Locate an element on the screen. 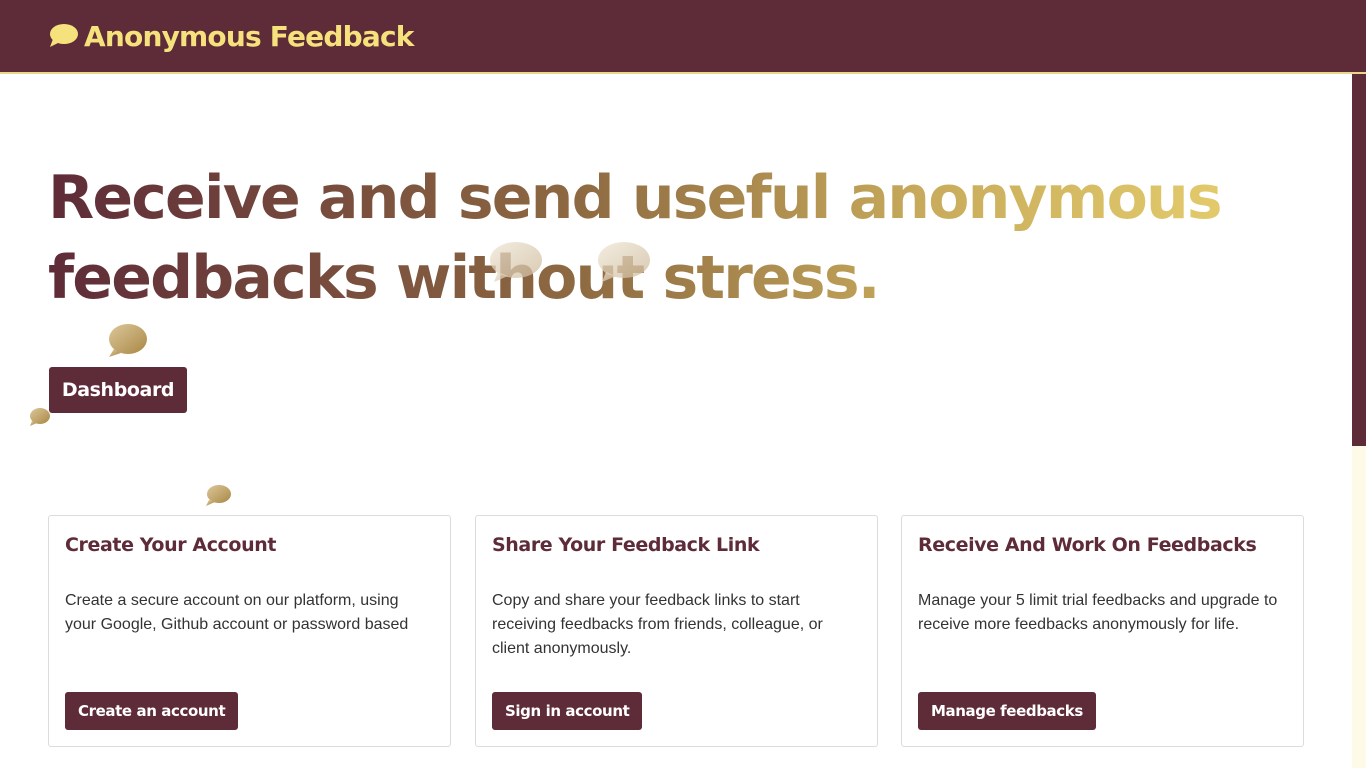  hero-title-line-1: Receive and send useful anonymous is located at coordinates (634, 198).